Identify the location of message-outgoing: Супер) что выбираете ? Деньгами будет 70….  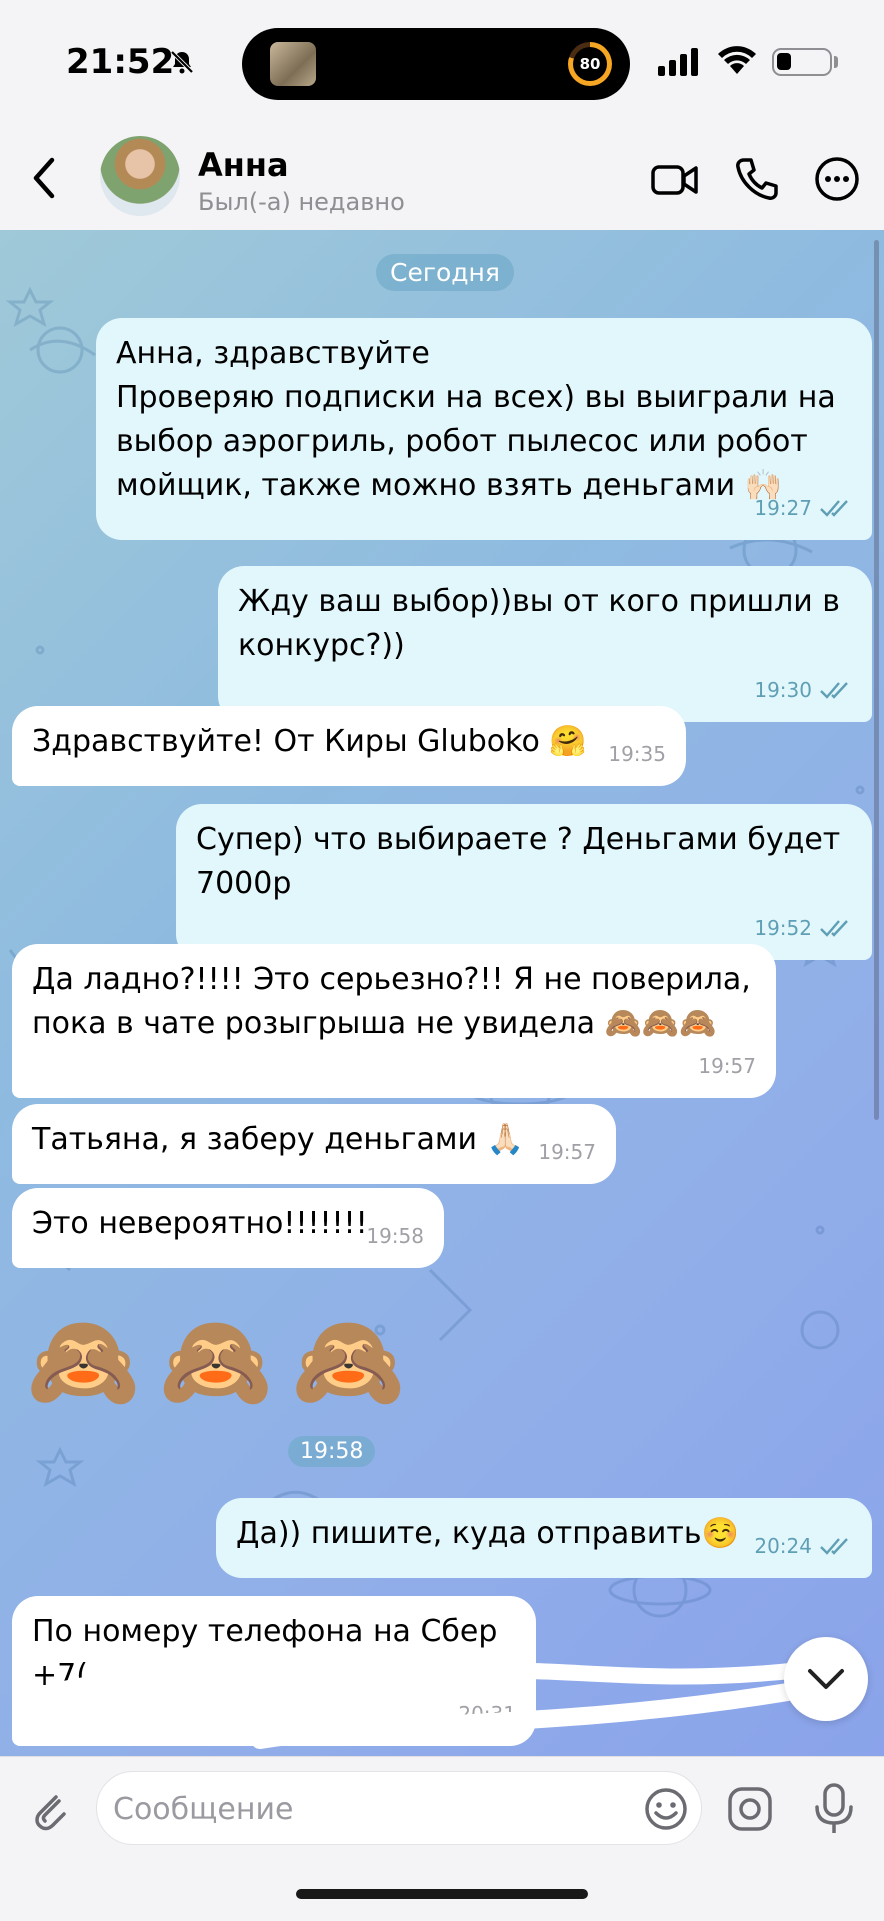
(524, 882).